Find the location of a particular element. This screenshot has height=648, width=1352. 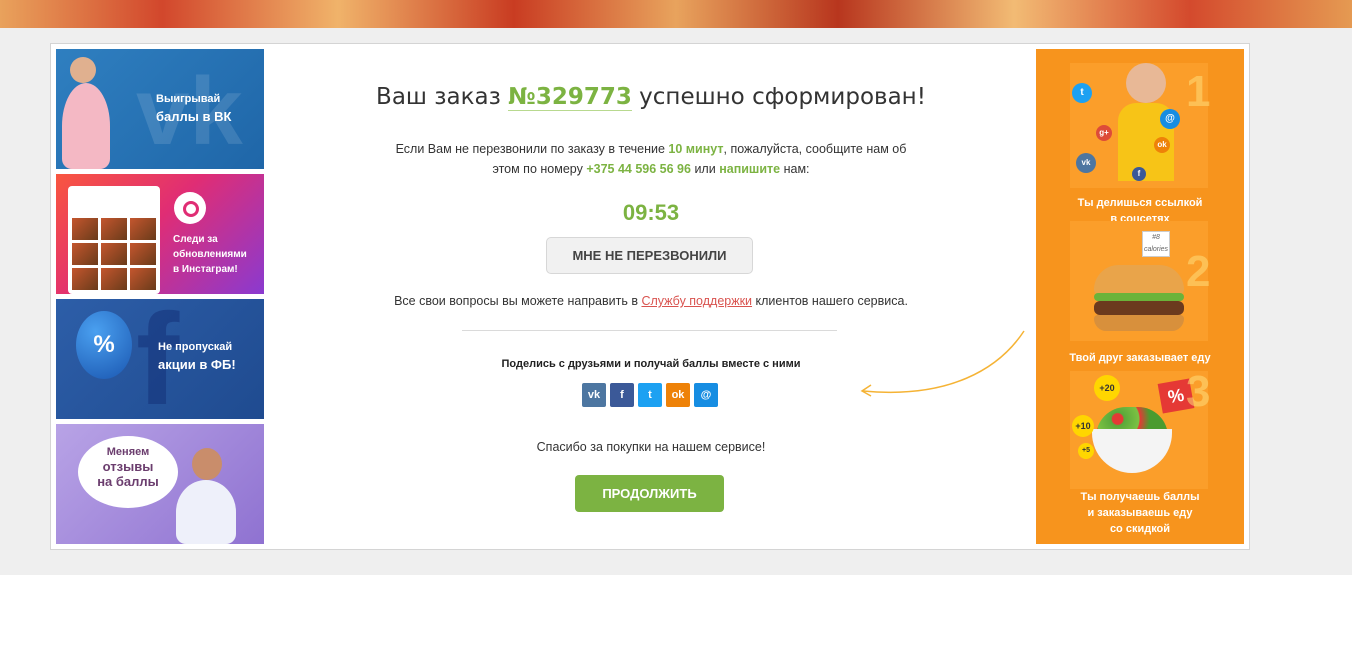

price-tag: #8 calories is located at coordinates (1156, 244).